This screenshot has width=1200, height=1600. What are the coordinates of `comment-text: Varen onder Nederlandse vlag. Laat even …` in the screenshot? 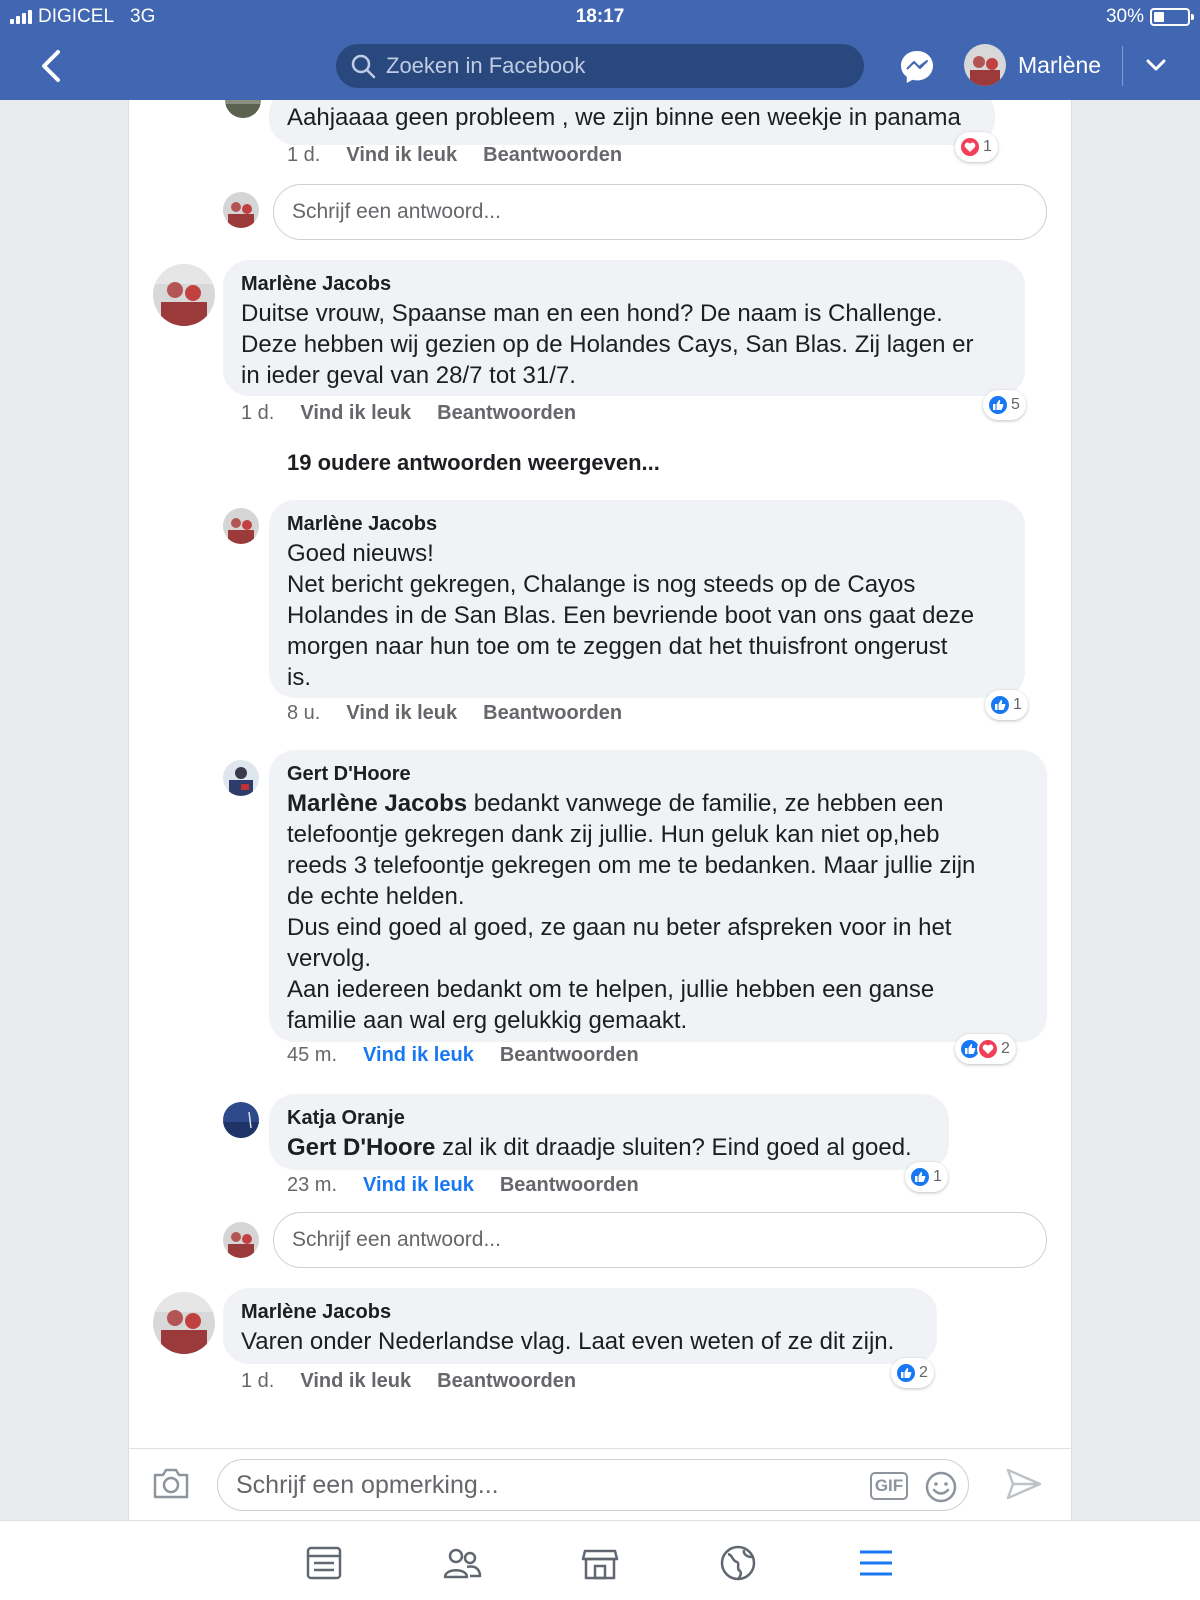 It's located at (568, 1341).